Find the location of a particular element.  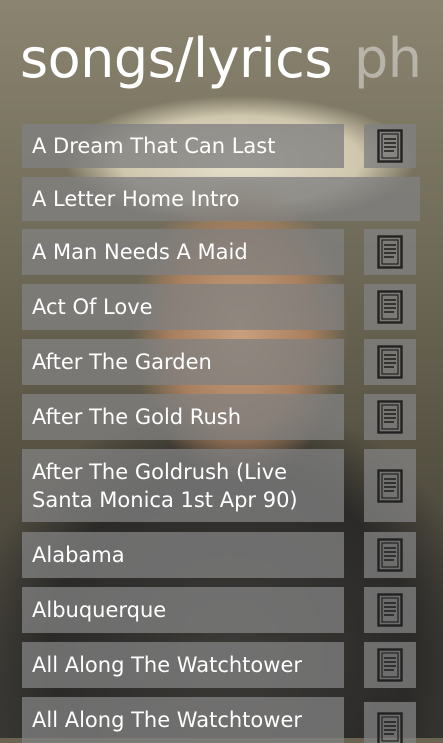

song-item: After The Garden is located at coordinates (183, 362).